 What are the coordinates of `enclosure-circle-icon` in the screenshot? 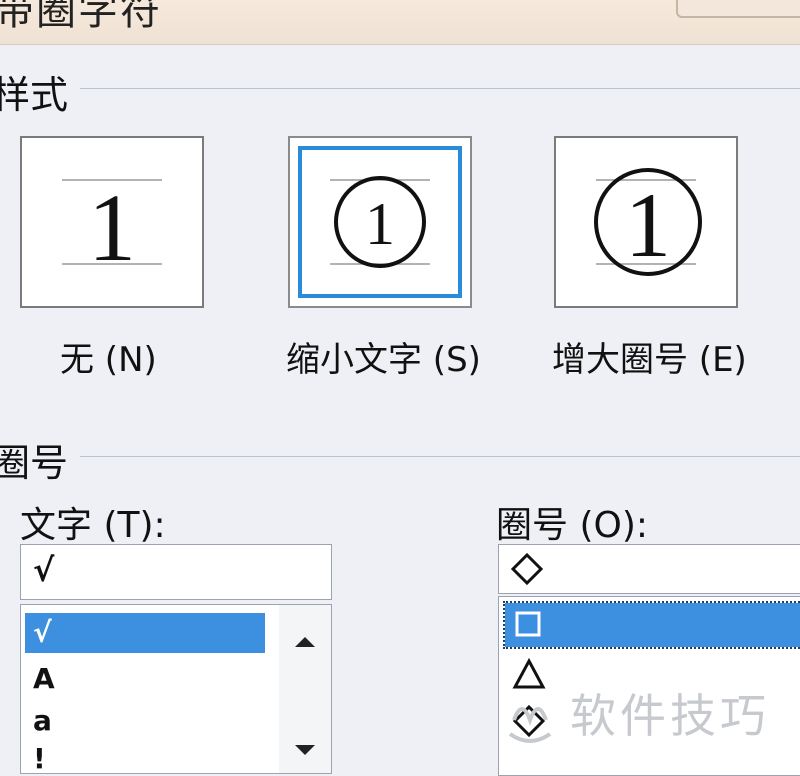 It's located at (380, 222).